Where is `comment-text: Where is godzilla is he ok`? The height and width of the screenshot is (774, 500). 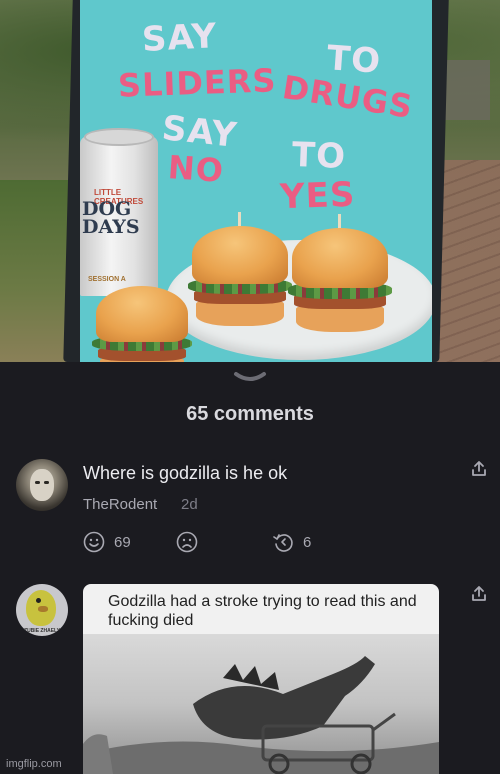 comment-text: Where is godzilla is he ok is located at coordinates (185, 473).